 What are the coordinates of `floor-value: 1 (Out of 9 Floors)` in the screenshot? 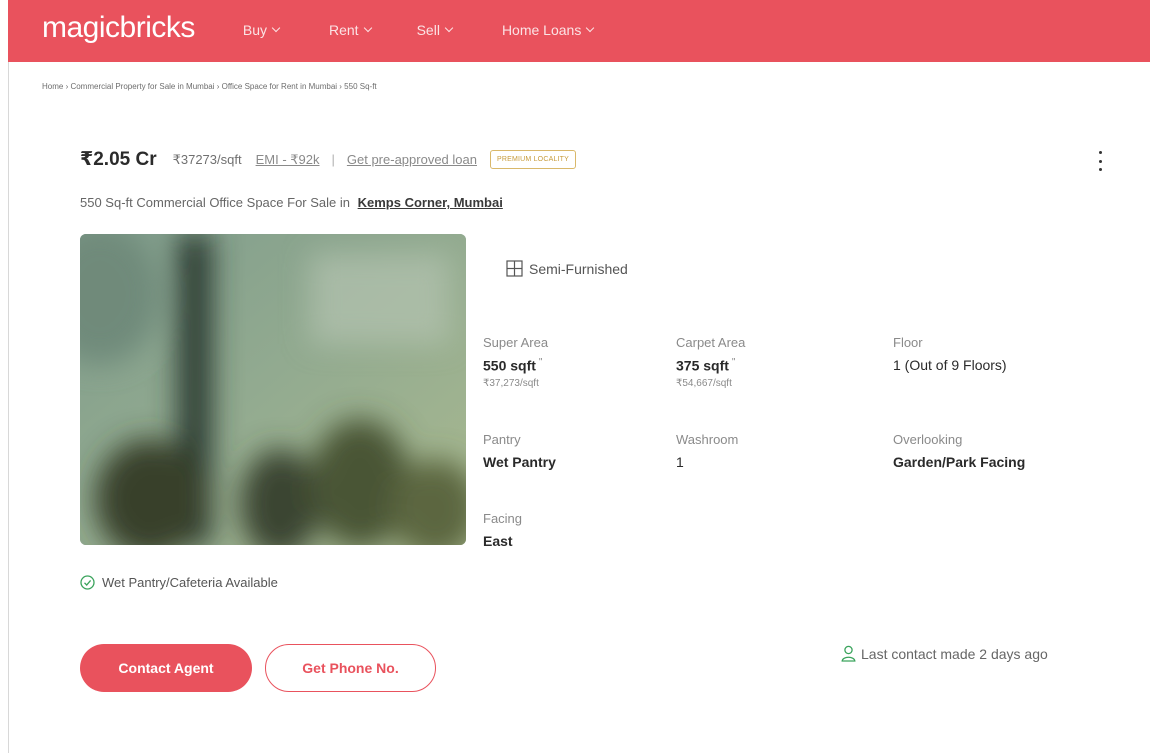 It's located at (950, 365).